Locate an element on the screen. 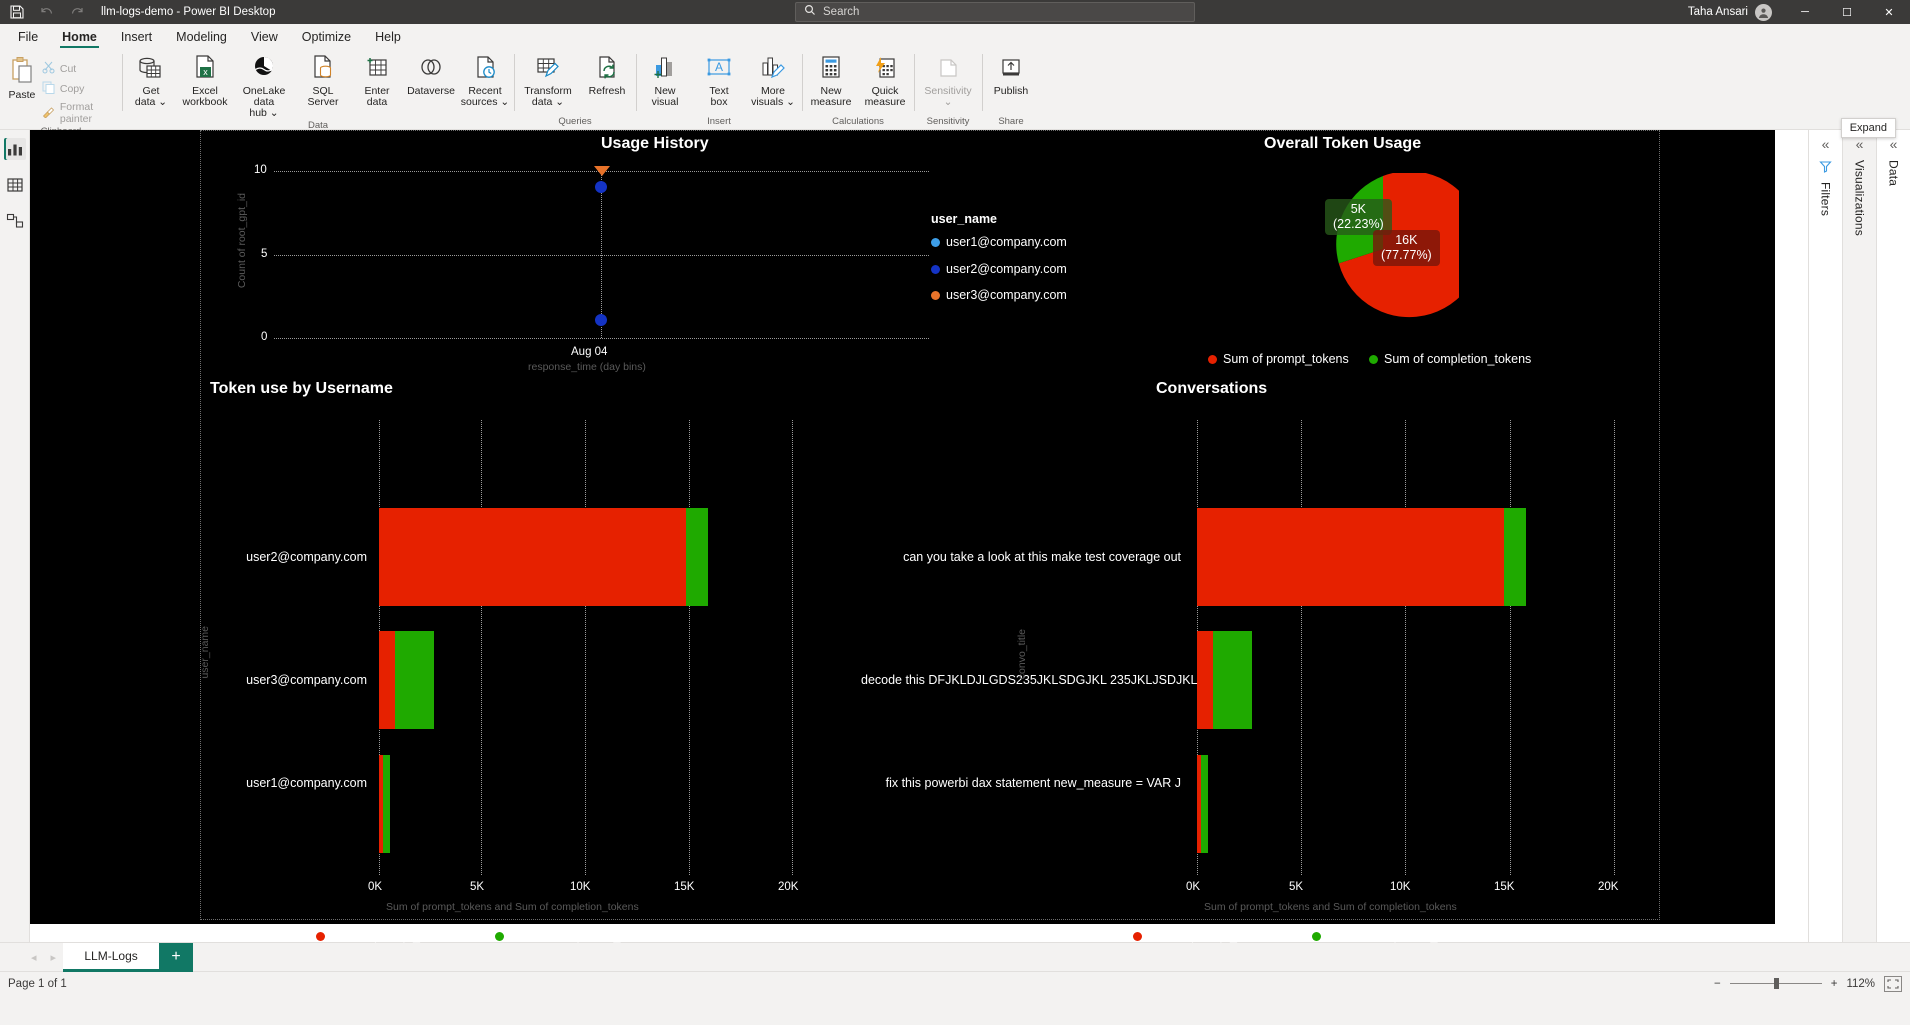 The width and height of the screenshot is (1910, 1025). zoom-slider-thumb is located at coordinates (1776, 983).